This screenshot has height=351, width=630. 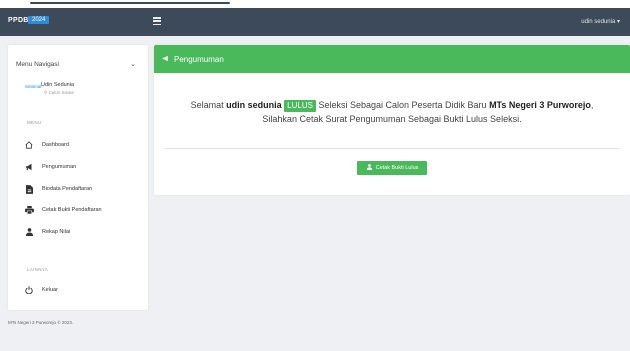 What do you see at coordinates (397, 168) in the screenshot?
I see `print-proof-button-label: Cetak Bukti Lulus` at bounding box center [397, 168].